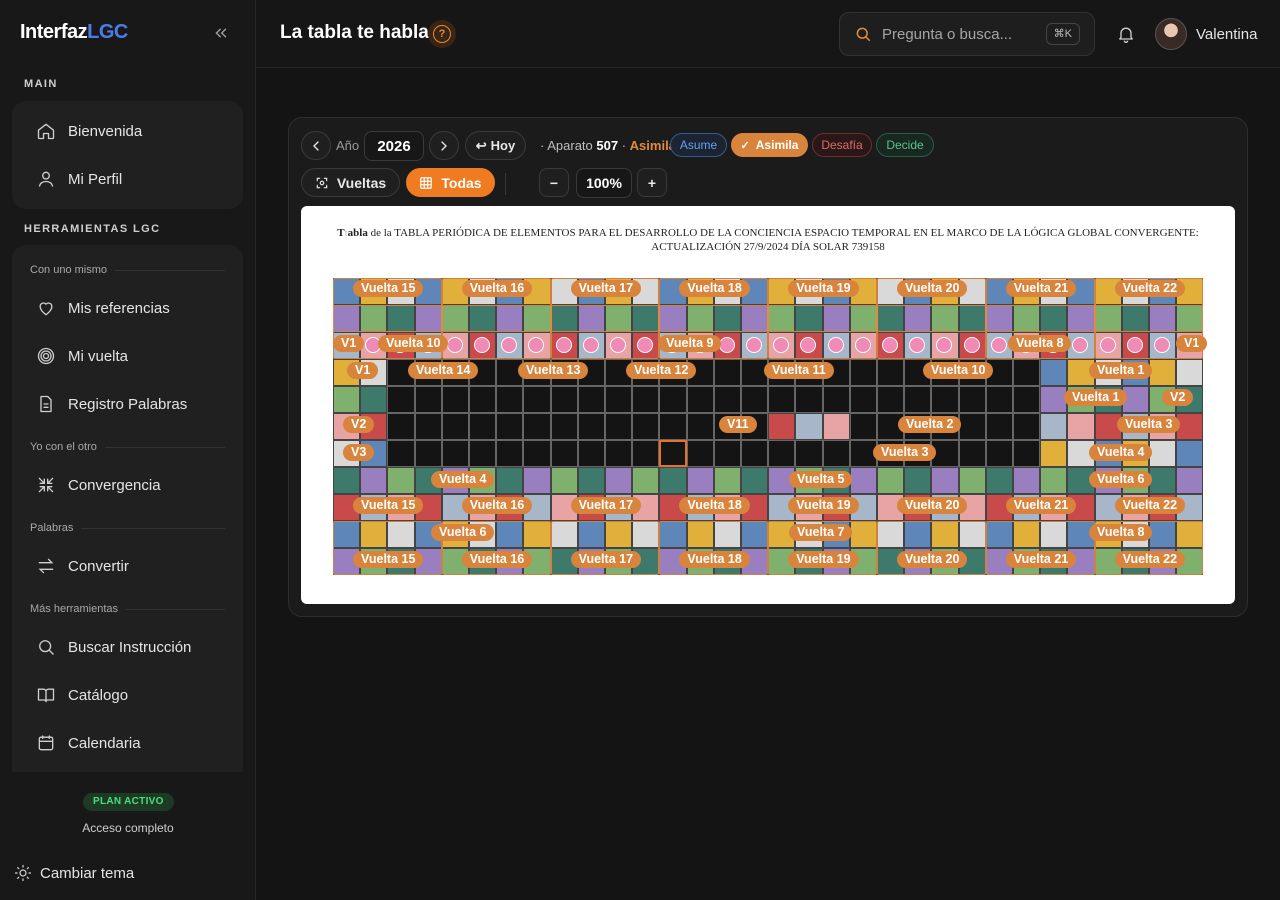 The height and width of the screenshot is (900, 1280). Describe the element at coordinates (46, 131) in the screenshot. I see `home-icon` at that location.